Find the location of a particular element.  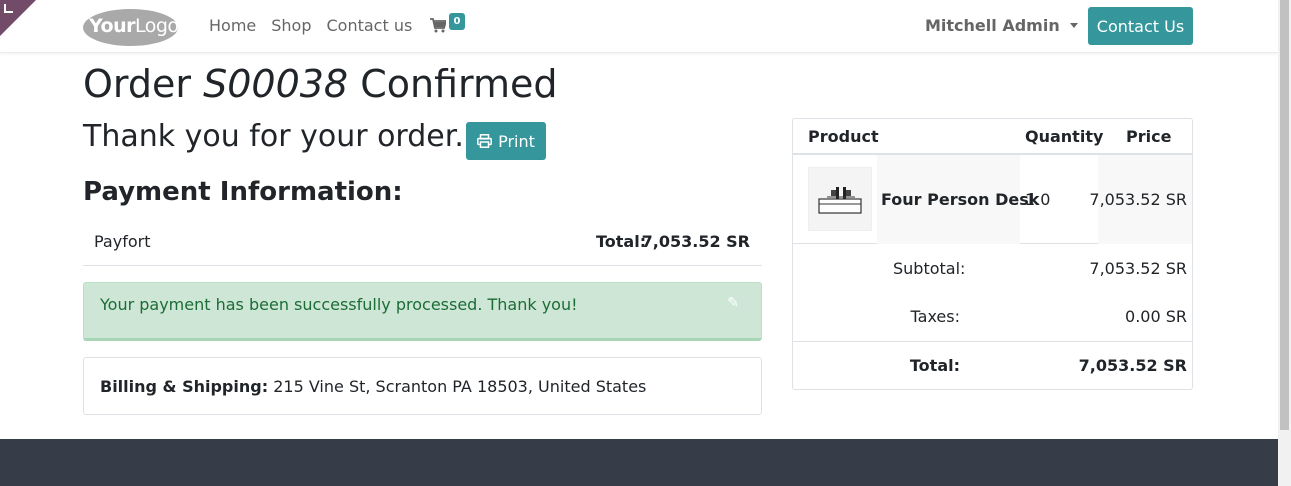

cart-link: 0 is located at coordinates (450, 26).